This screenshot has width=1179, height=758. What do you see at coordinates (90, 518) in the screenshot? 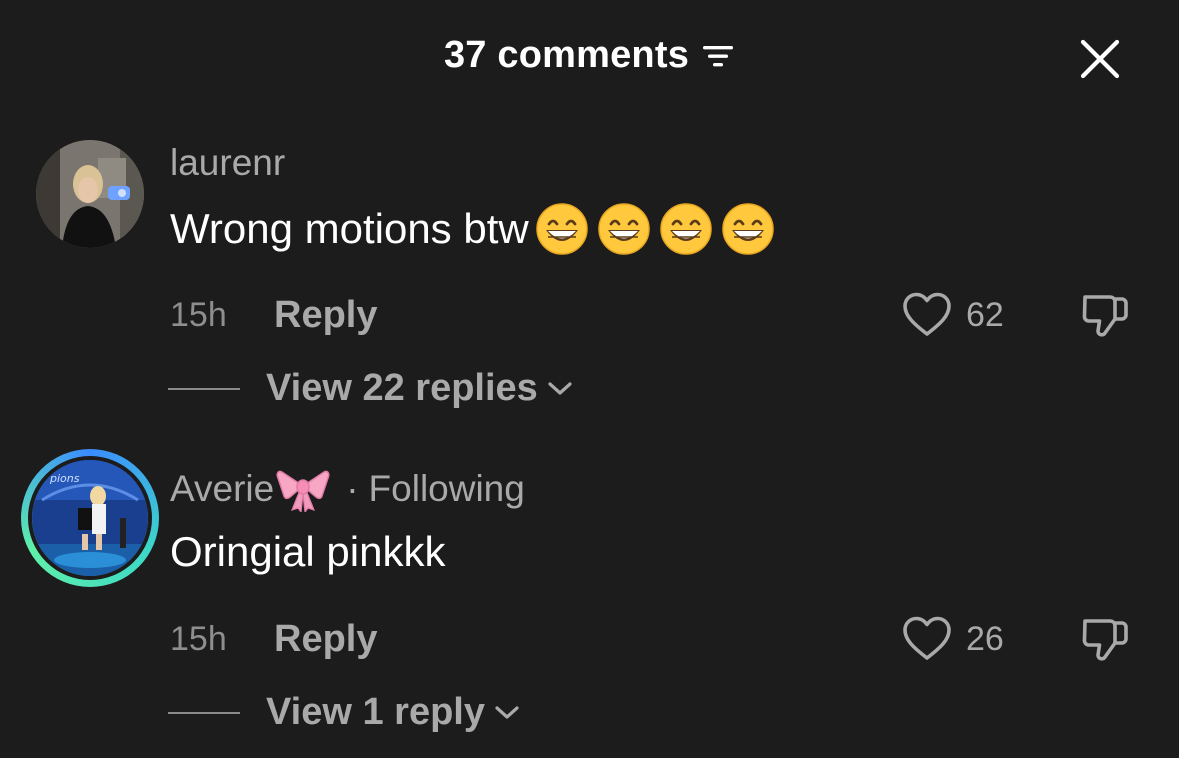
I see `avatar: pions` at bounding box center [90, 518].